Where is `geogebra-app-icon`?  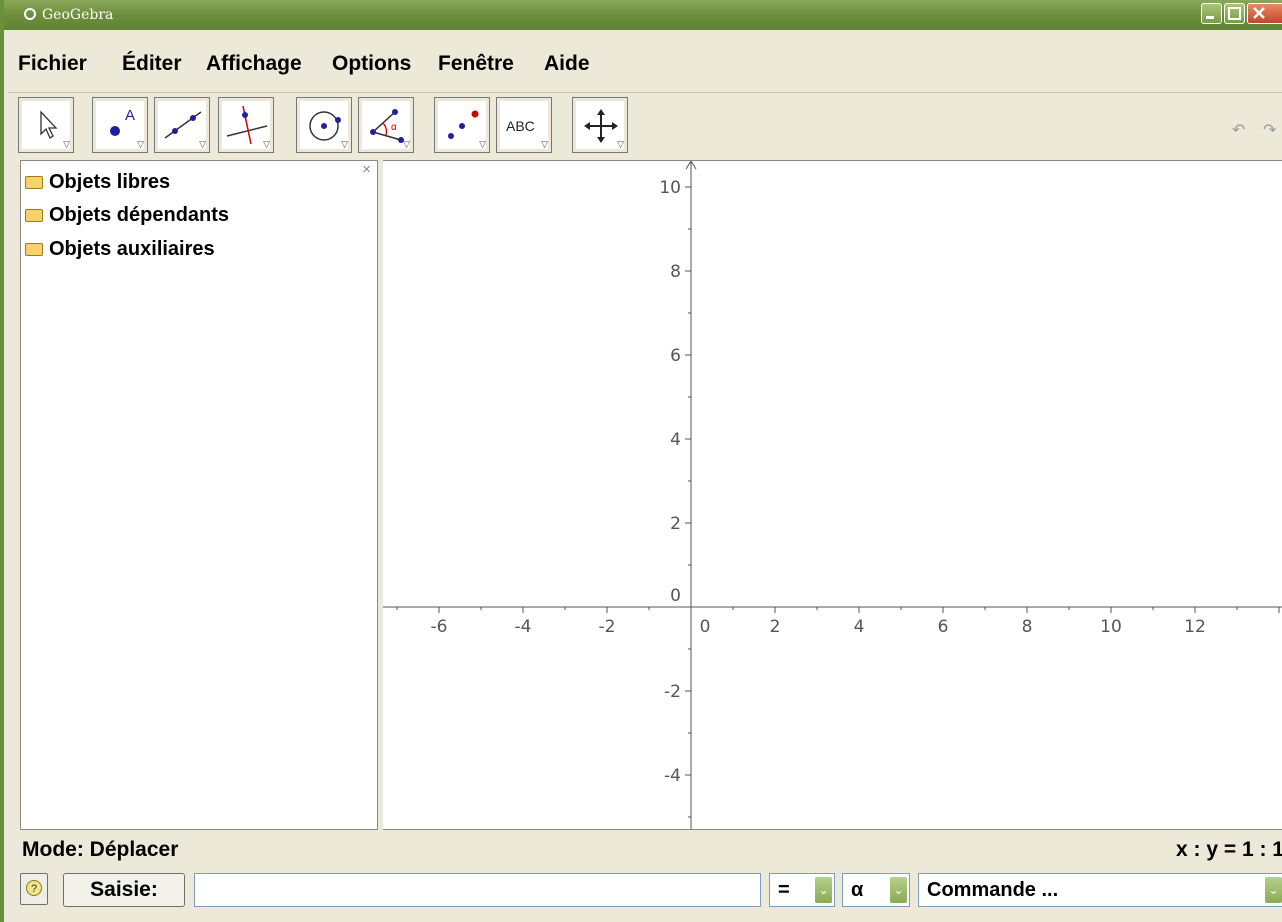
geogebra-app-icon is located at coordinates (30, 14).